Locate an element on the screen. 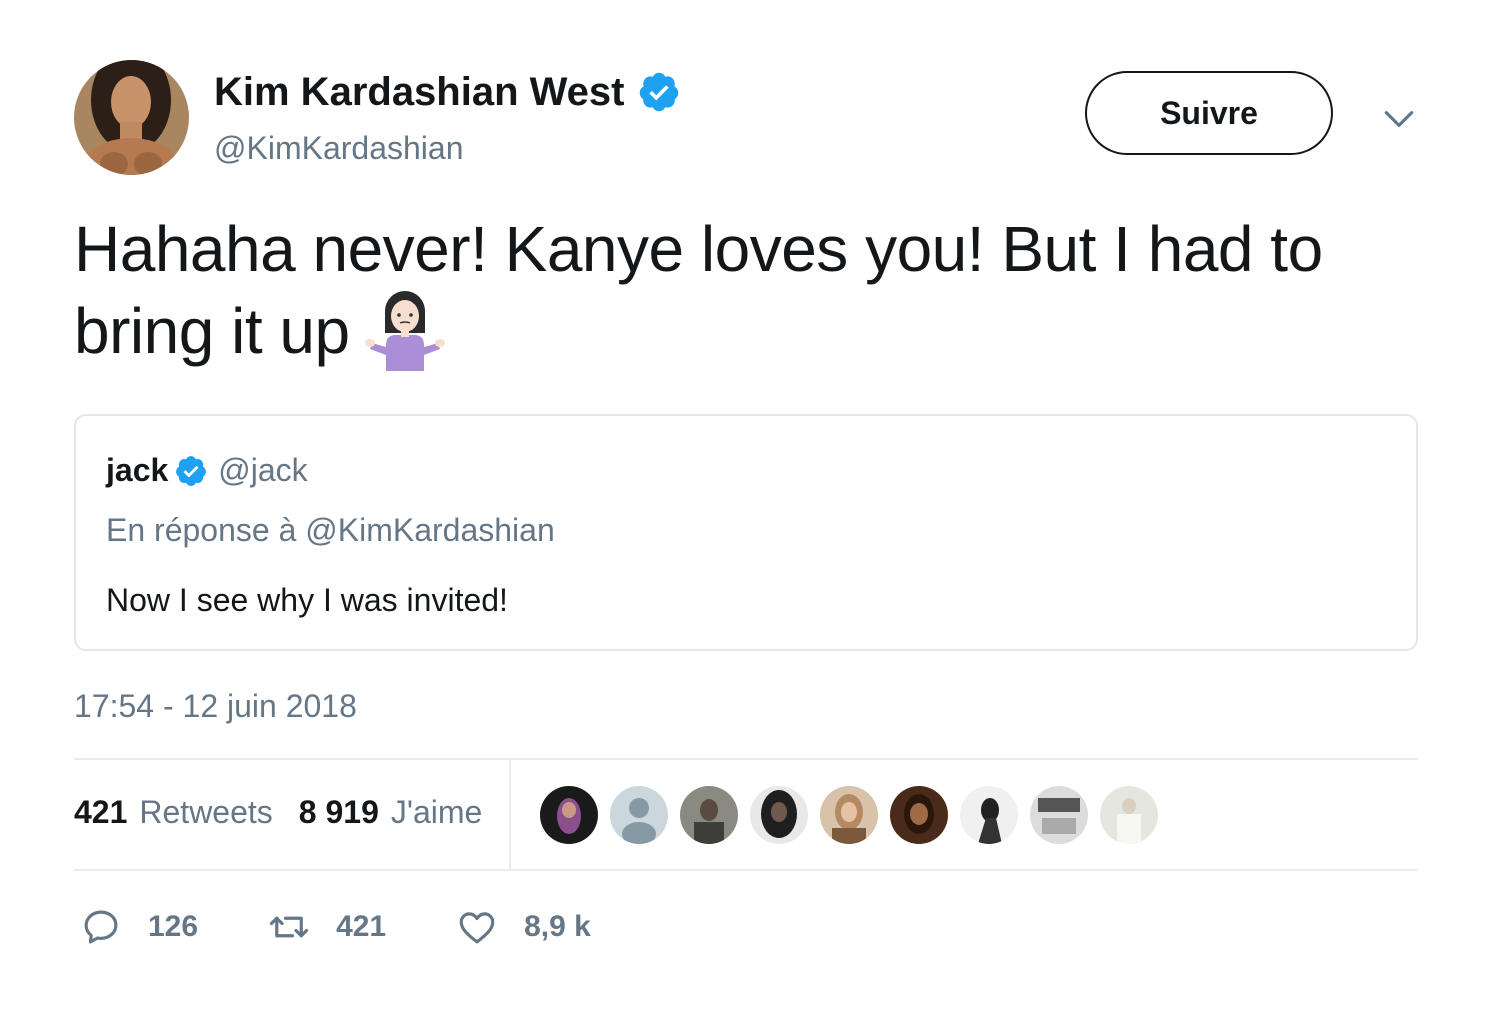 The image size is (1492, 1015). like-action: 8,9 k is located at coordinates (523, 927).